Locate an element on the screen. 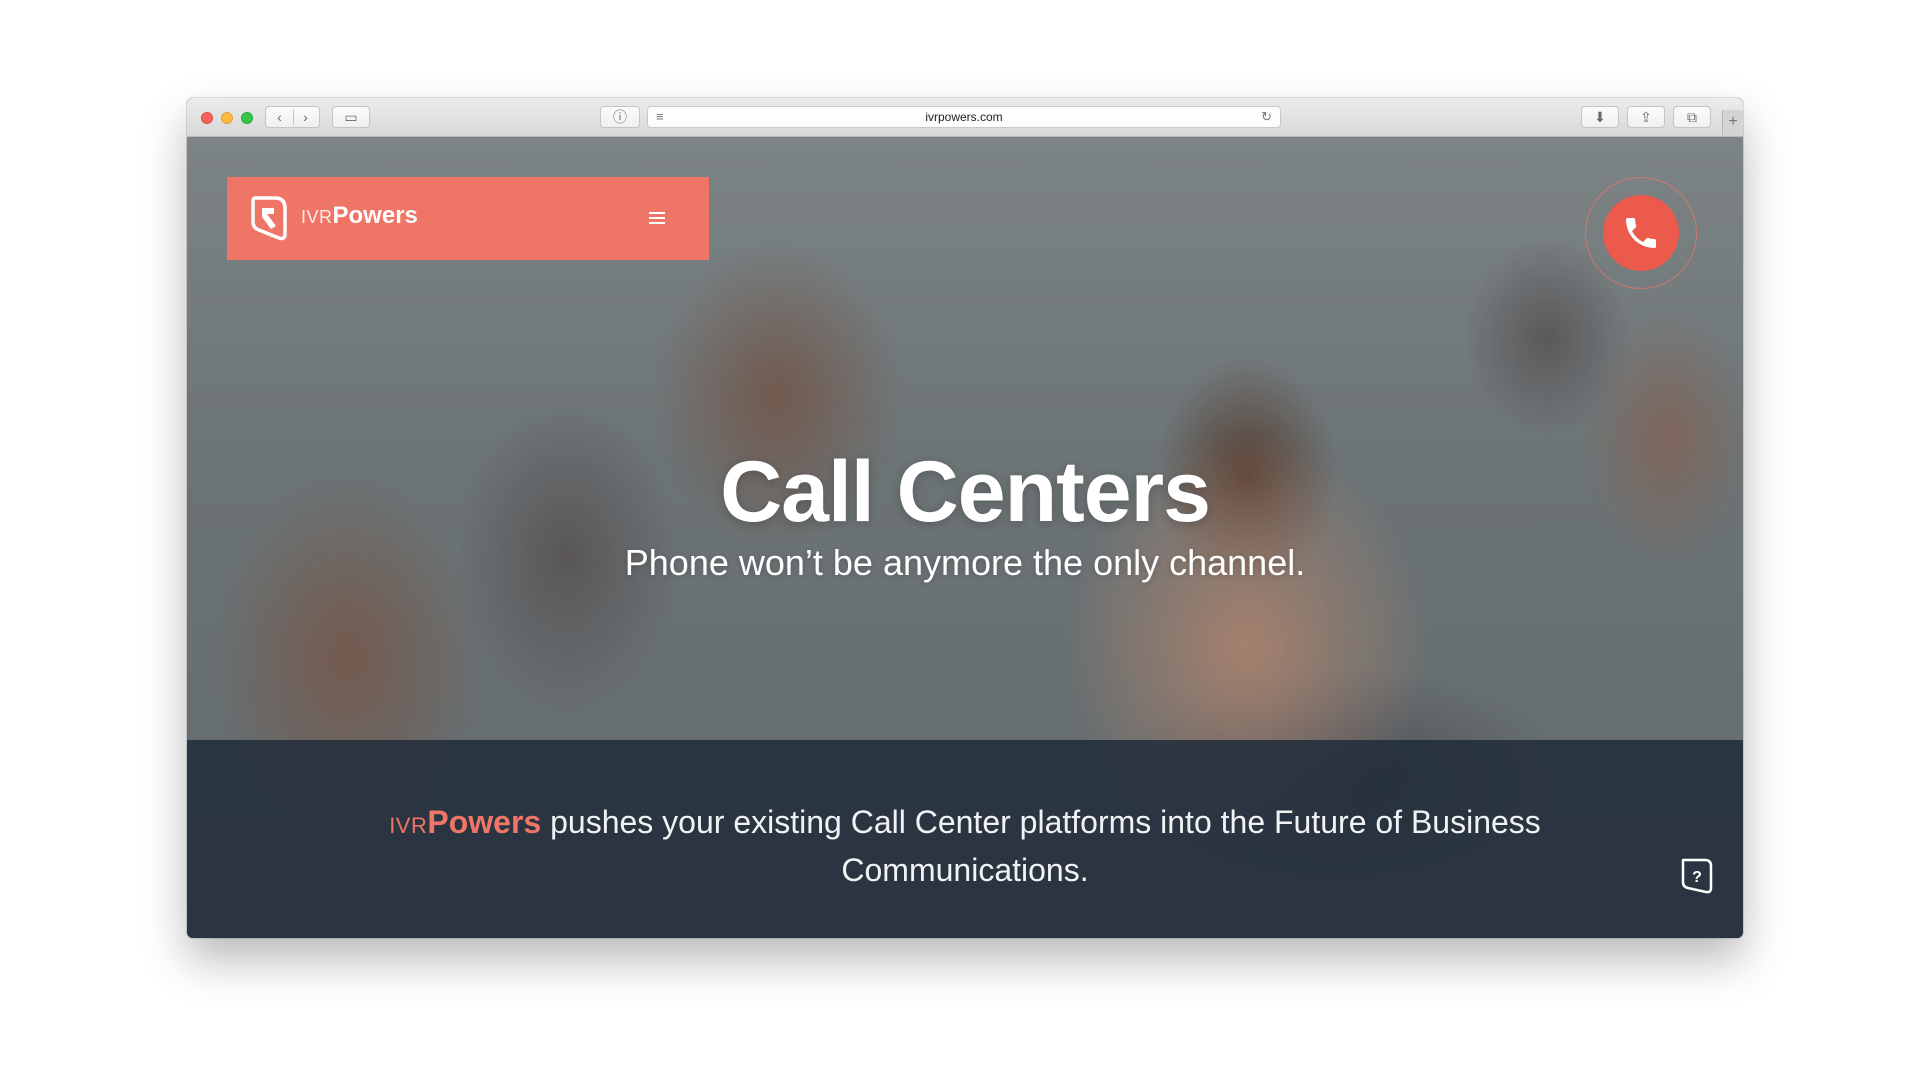 The width and height of the screenshot is (1920, 1080). hero-title: Call Centers is located at coordinates (965, 492).